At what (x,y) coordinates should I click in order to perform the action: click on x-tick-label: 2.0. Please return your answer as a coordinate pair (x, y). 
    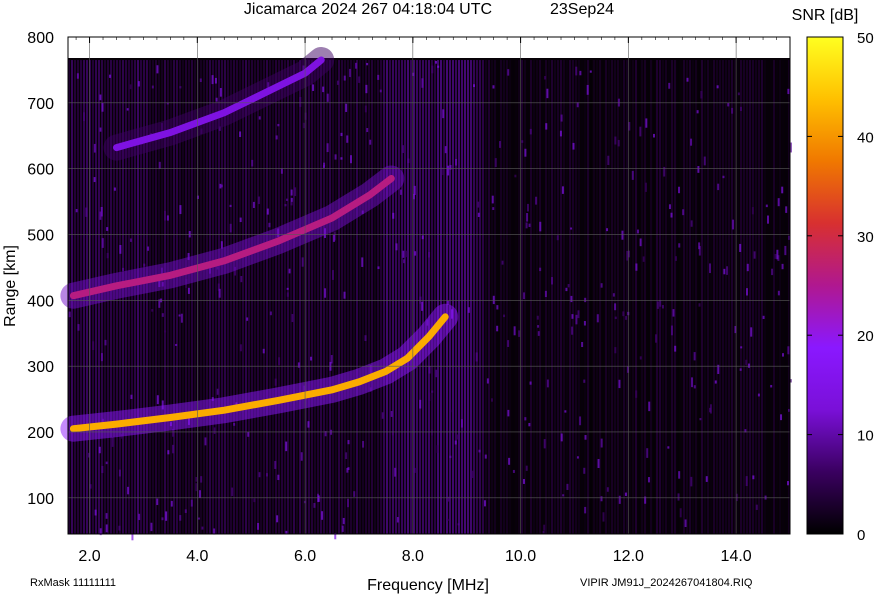
    Looking at the image, I should click on (89, 556).